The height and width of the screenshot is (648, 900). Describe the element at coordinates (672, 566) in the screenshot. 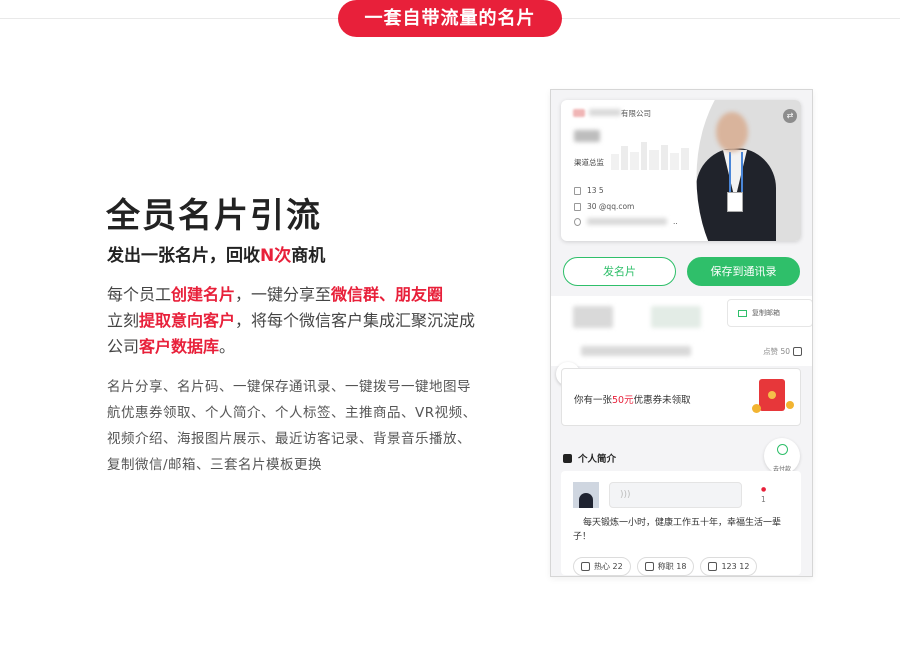

I see `tag-label: 称职 18` at that location.